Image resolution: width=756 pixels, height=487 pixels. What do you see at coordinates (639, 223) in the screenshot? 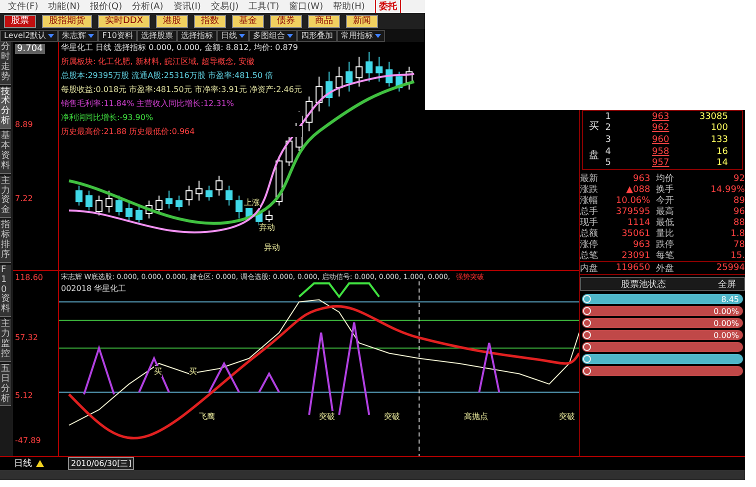
I see `quote-value: 1114` at bounding box center [639, 223].